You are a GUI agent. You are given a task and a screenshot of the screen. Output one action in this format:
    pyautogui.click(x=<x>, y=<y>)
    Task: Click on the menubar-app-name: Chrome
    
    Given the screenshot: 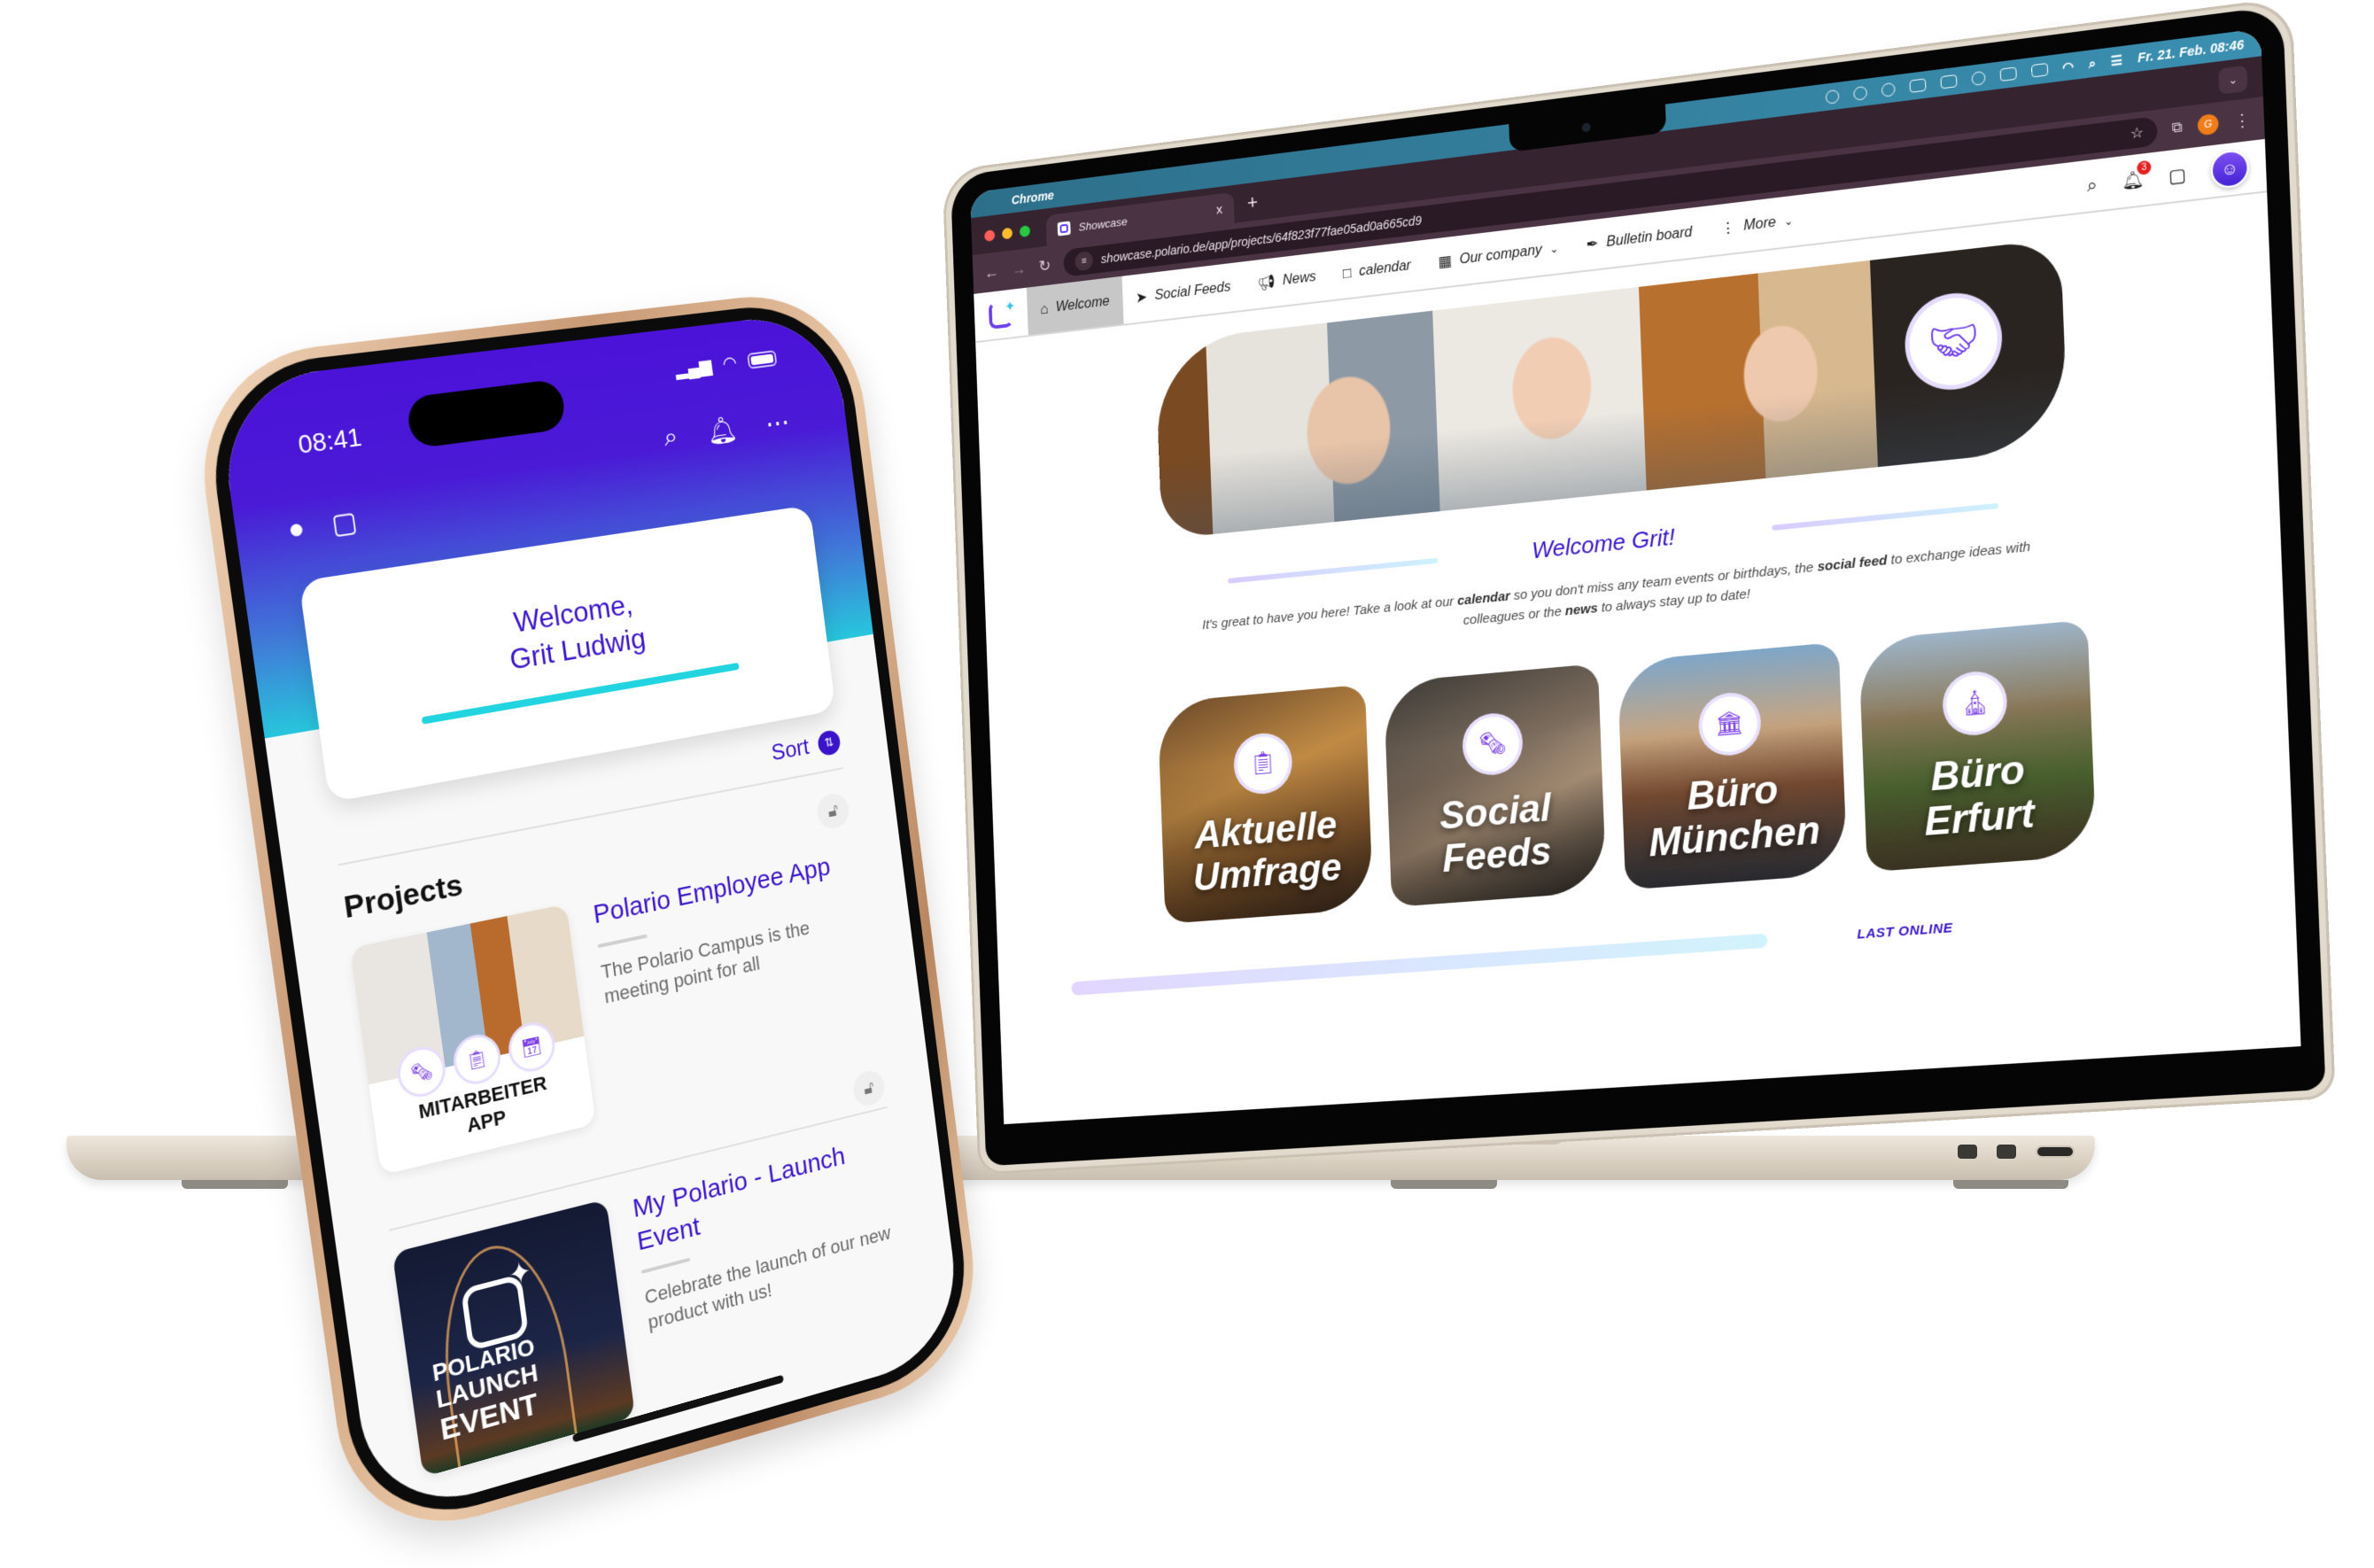 What is the action you would take?
    pyautogui.click(x=1033, y=197)
    